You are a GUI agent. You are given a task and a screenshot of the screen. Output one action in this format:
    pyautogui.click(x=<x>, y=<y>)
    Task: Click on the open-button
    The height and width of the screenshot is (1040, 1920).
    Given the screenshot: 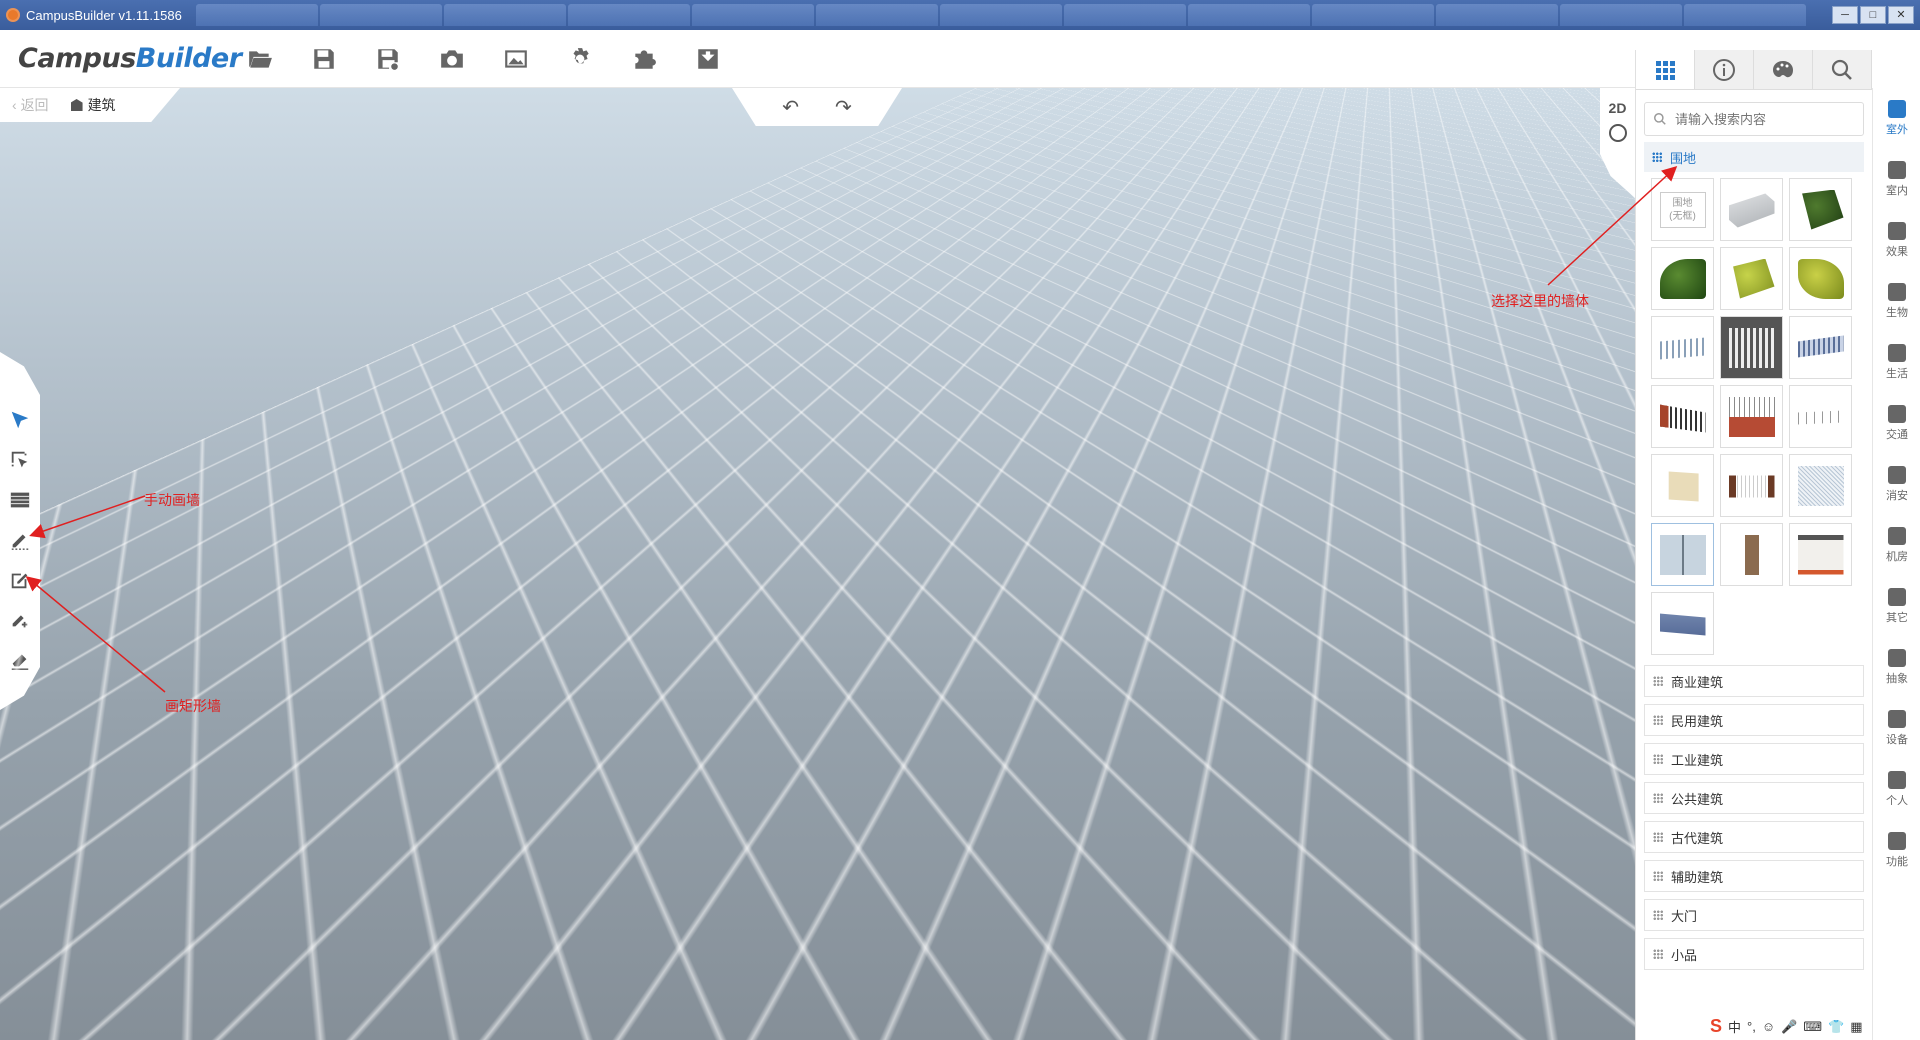 What is the action you would take?
    pyautogui.click(x=260, y=59)
    